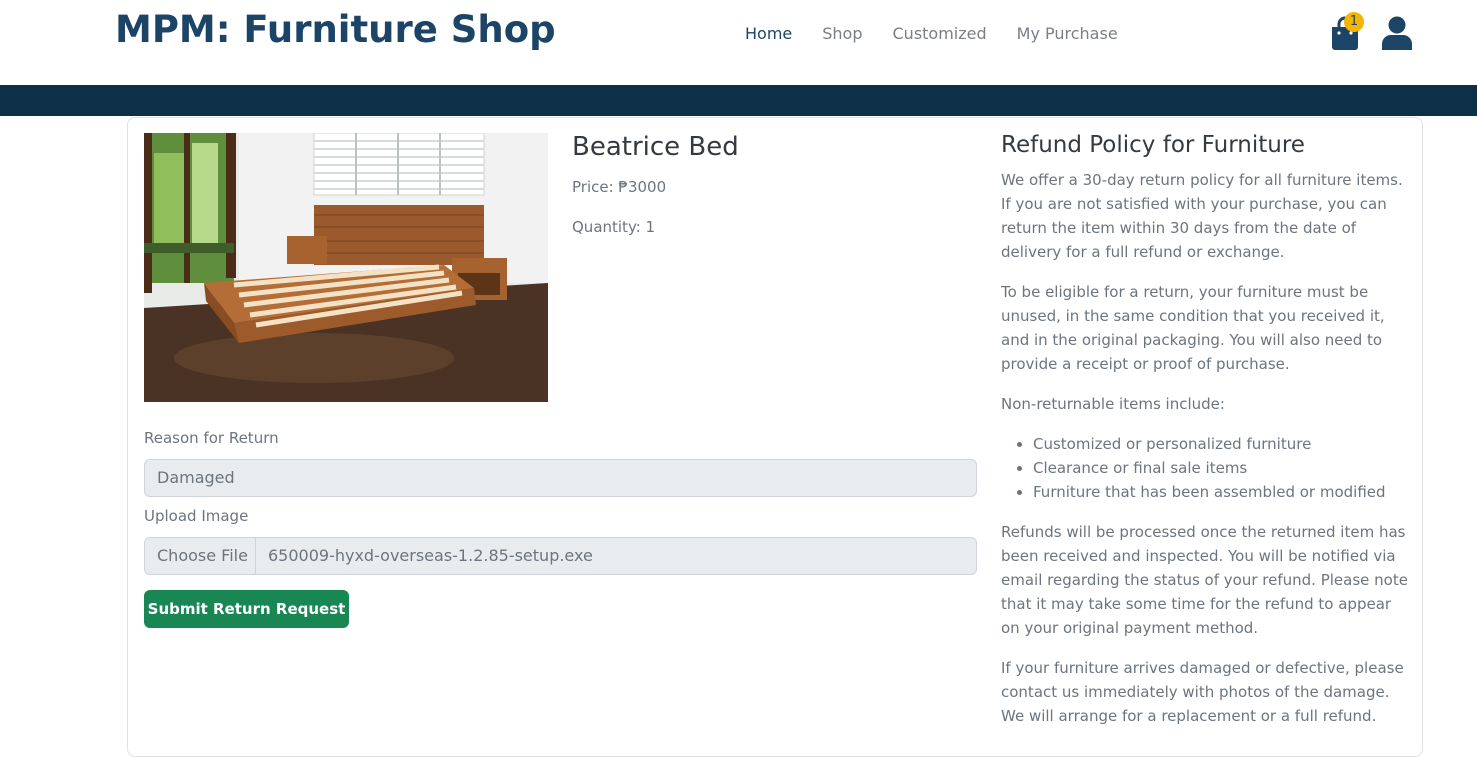 The image size is (1477, 757). What do you see at coordinates (738, 100) in the screenshot?
I see `header-banner` at bounding box center [738, 100].